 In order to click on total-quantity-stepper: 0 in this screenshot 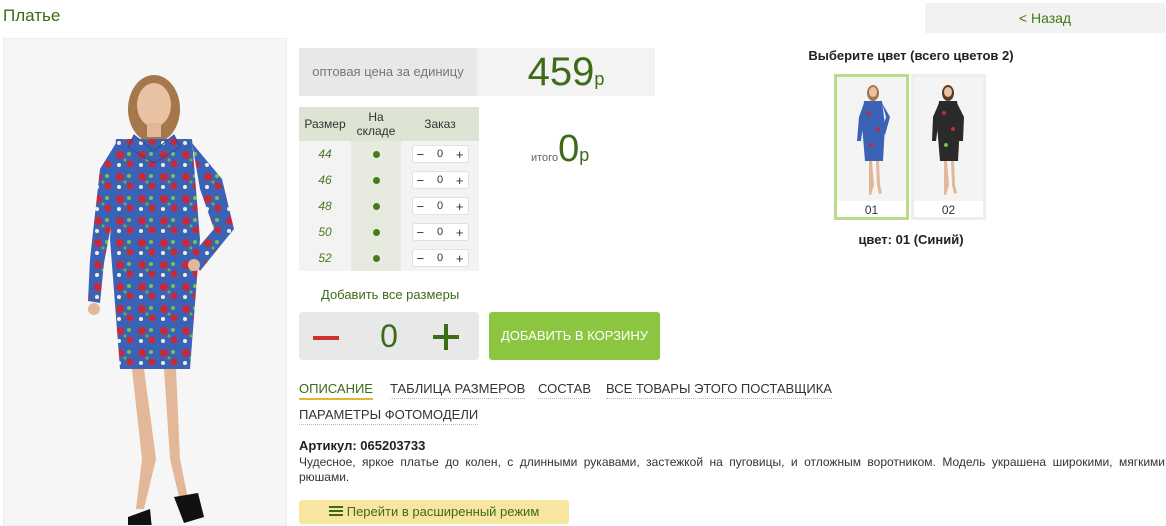, I will do `click(389, 336)`.